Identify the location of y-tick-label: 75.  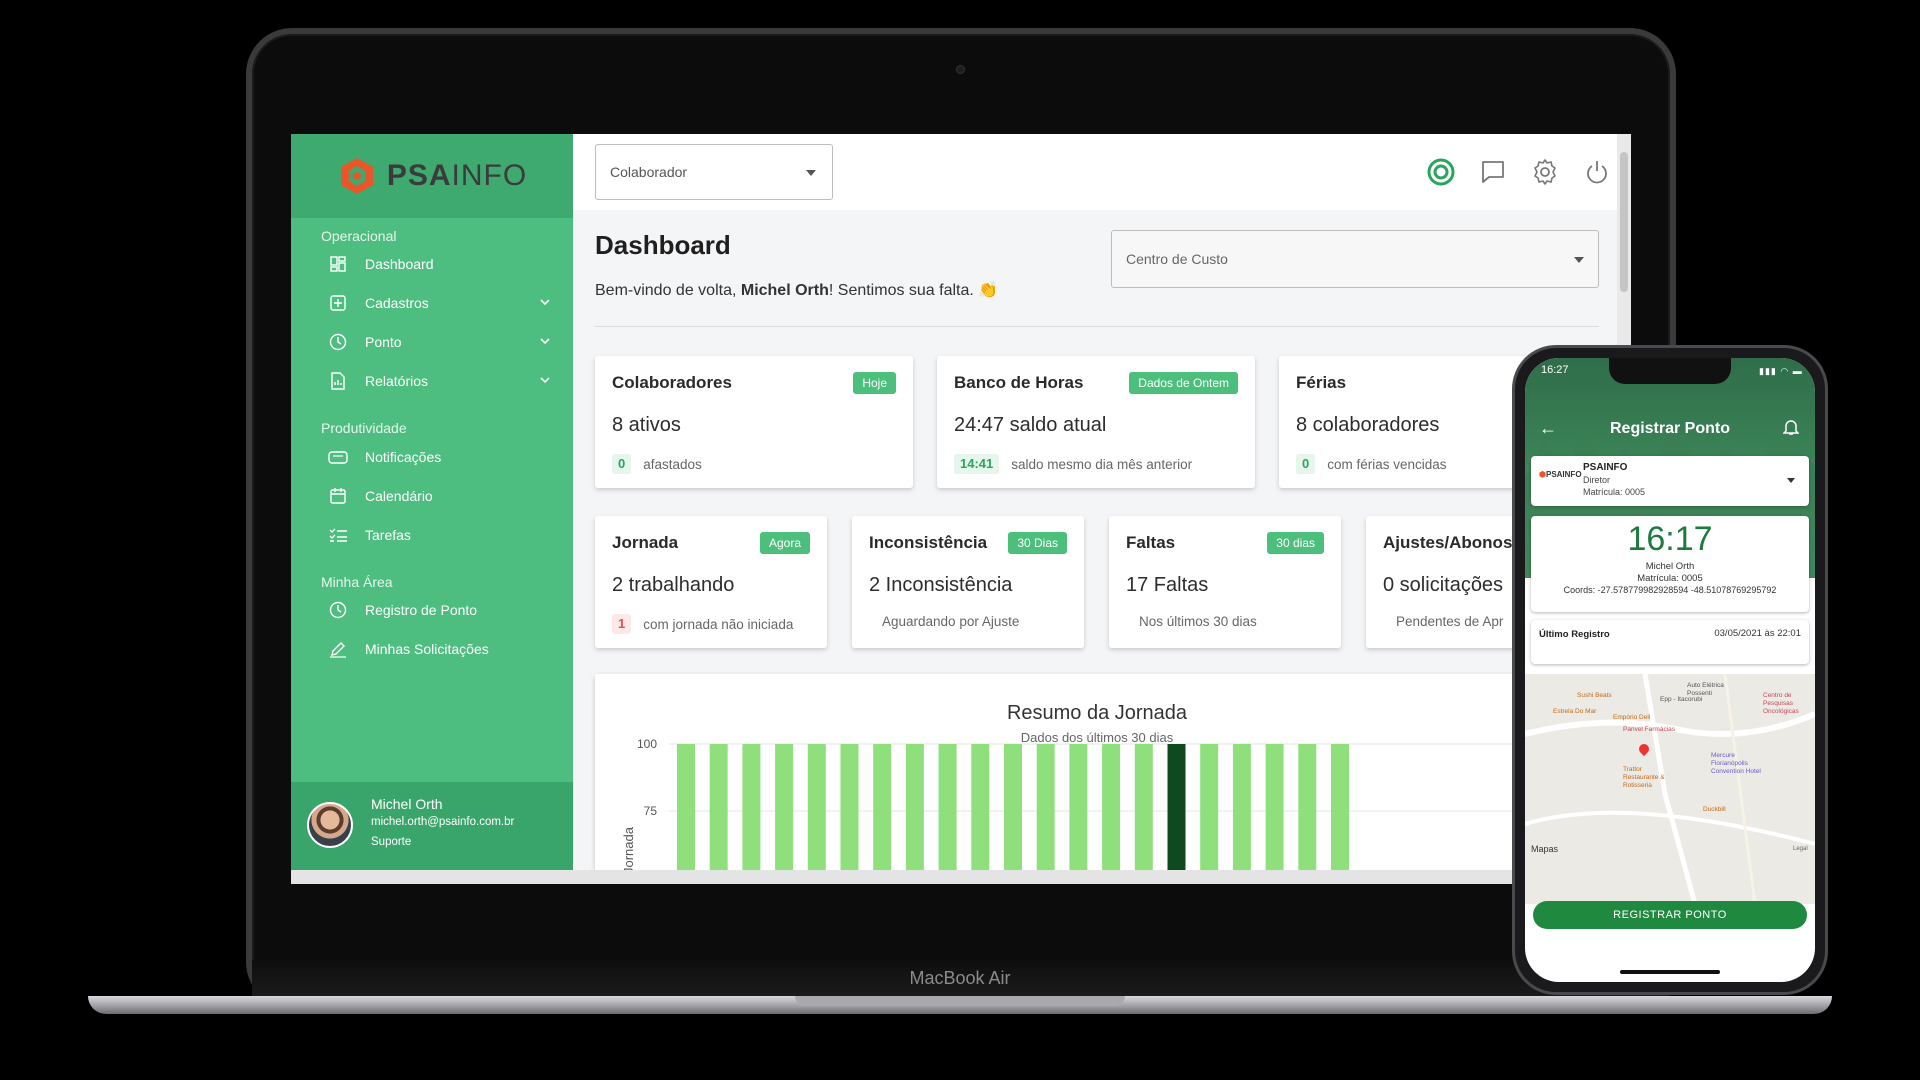
(651, 811).